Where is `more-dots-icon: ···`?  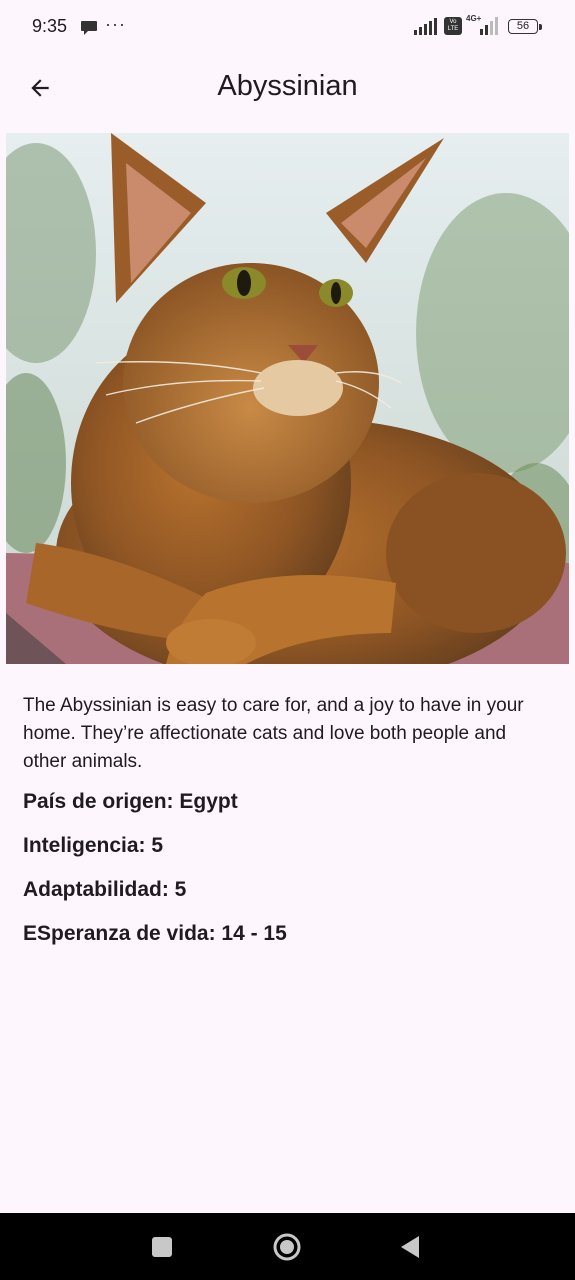
more-dots-icon: ··· is located at coordinates (115, 24).